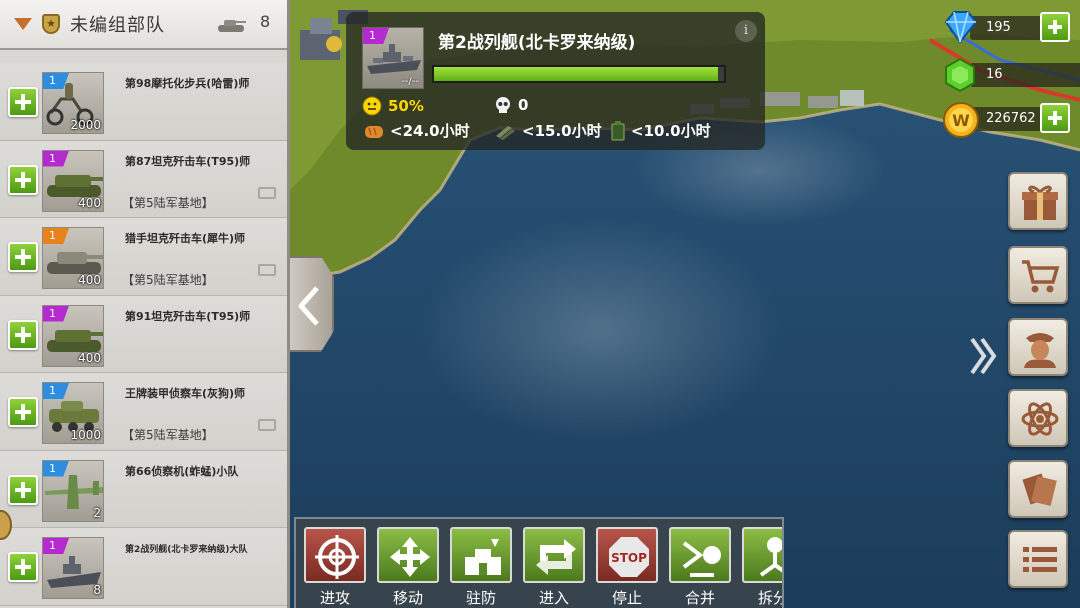 This screenshot has width=1080, height=608. I want to click on unit-thumbnail: 18, so click(73, 568).